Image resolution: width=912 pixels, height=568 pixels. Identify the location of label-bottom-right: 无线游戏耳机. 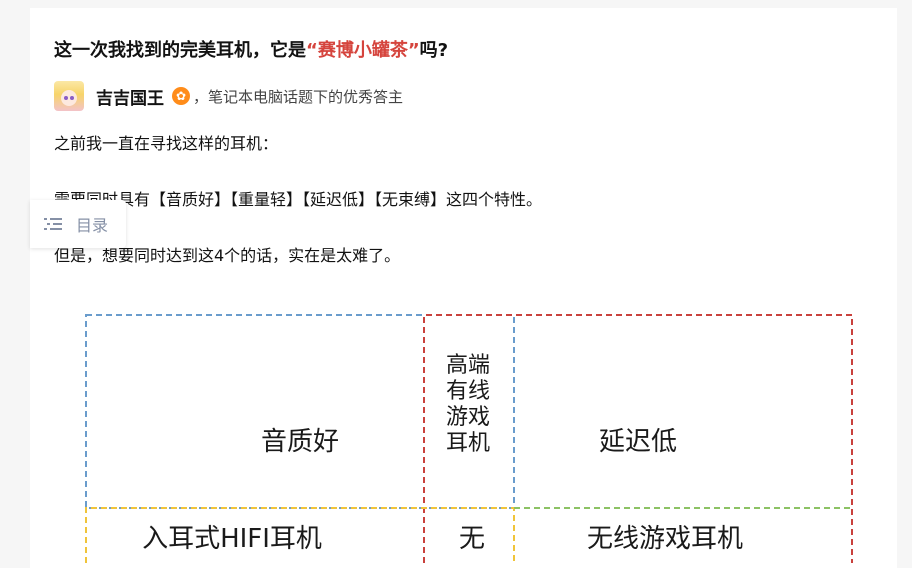
(665, 539).